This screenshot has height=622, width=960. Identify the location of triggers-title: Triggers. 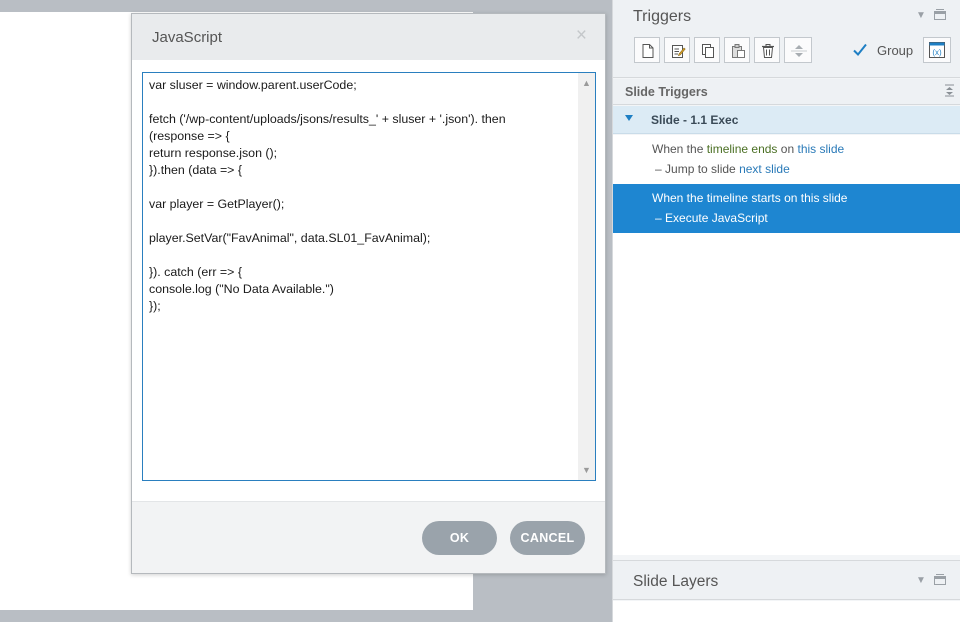
(662, 16).